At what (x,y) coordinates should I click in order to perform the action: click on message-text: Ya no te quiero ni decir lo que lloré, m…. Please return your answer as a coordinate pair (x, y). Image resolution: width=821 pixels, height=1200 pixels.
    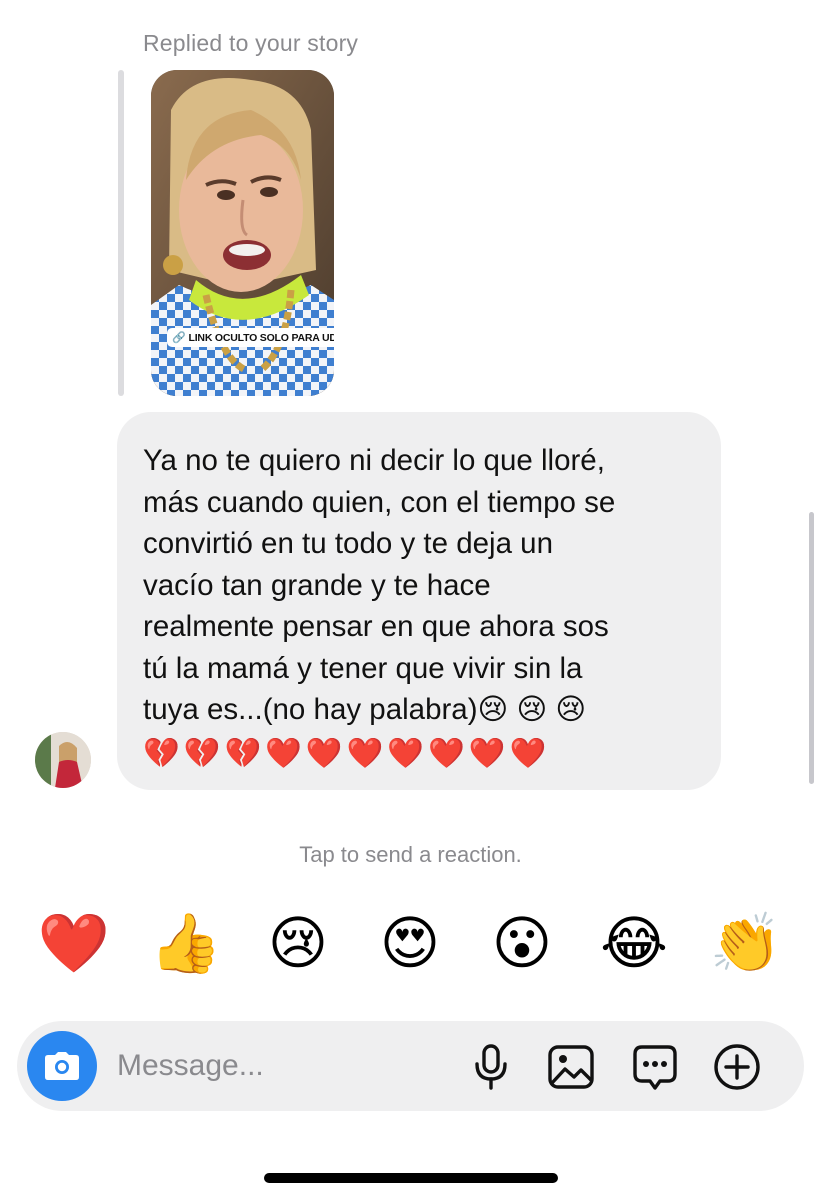
    Looking at the image, I should click on (379, 585).